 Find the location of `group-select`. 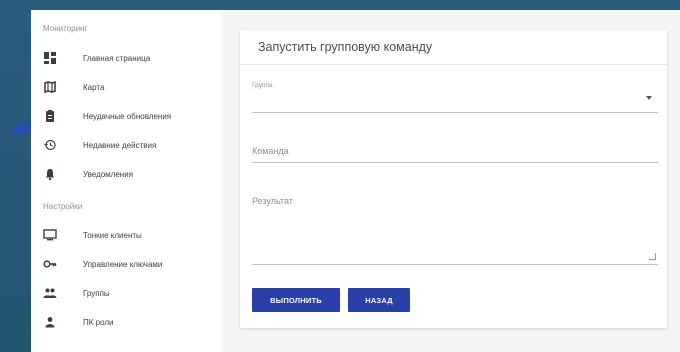

group-select is located at coordinates (455, 99).